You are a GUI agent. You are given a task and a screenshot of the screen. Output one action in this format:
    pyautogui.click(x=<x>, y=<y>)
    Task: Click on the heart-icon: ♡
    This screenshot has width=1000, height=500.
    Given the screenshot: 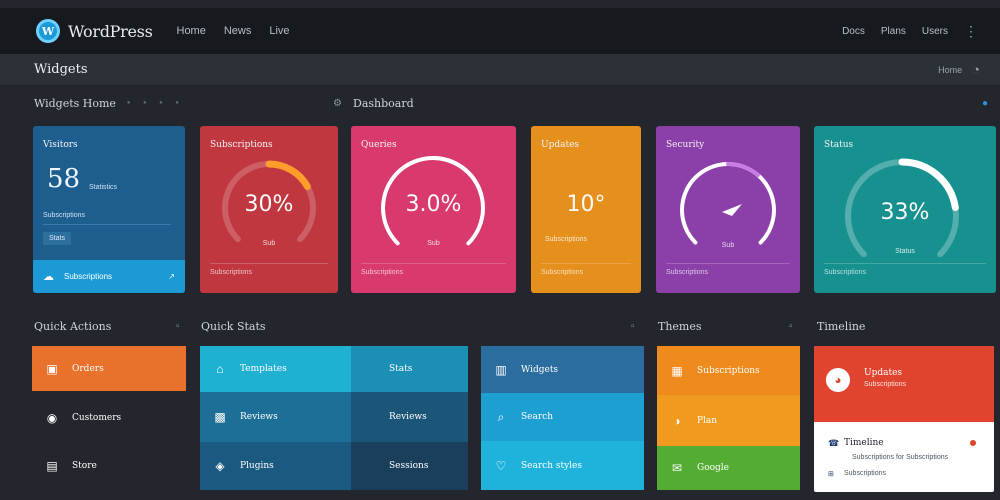 What is the action you would take?
    pyautogui.click(x=501, y=465)
    